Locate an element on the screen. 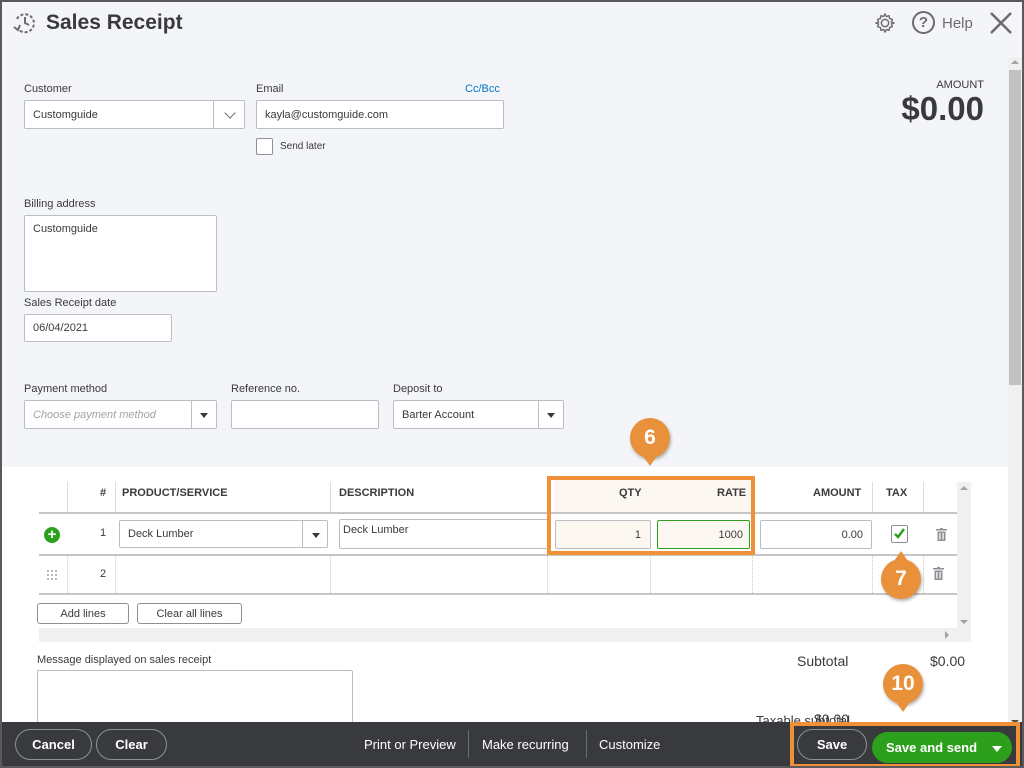 This screenshot has height=768, width=1024. customer-select: Customguide is located at coordinates (134, 114).